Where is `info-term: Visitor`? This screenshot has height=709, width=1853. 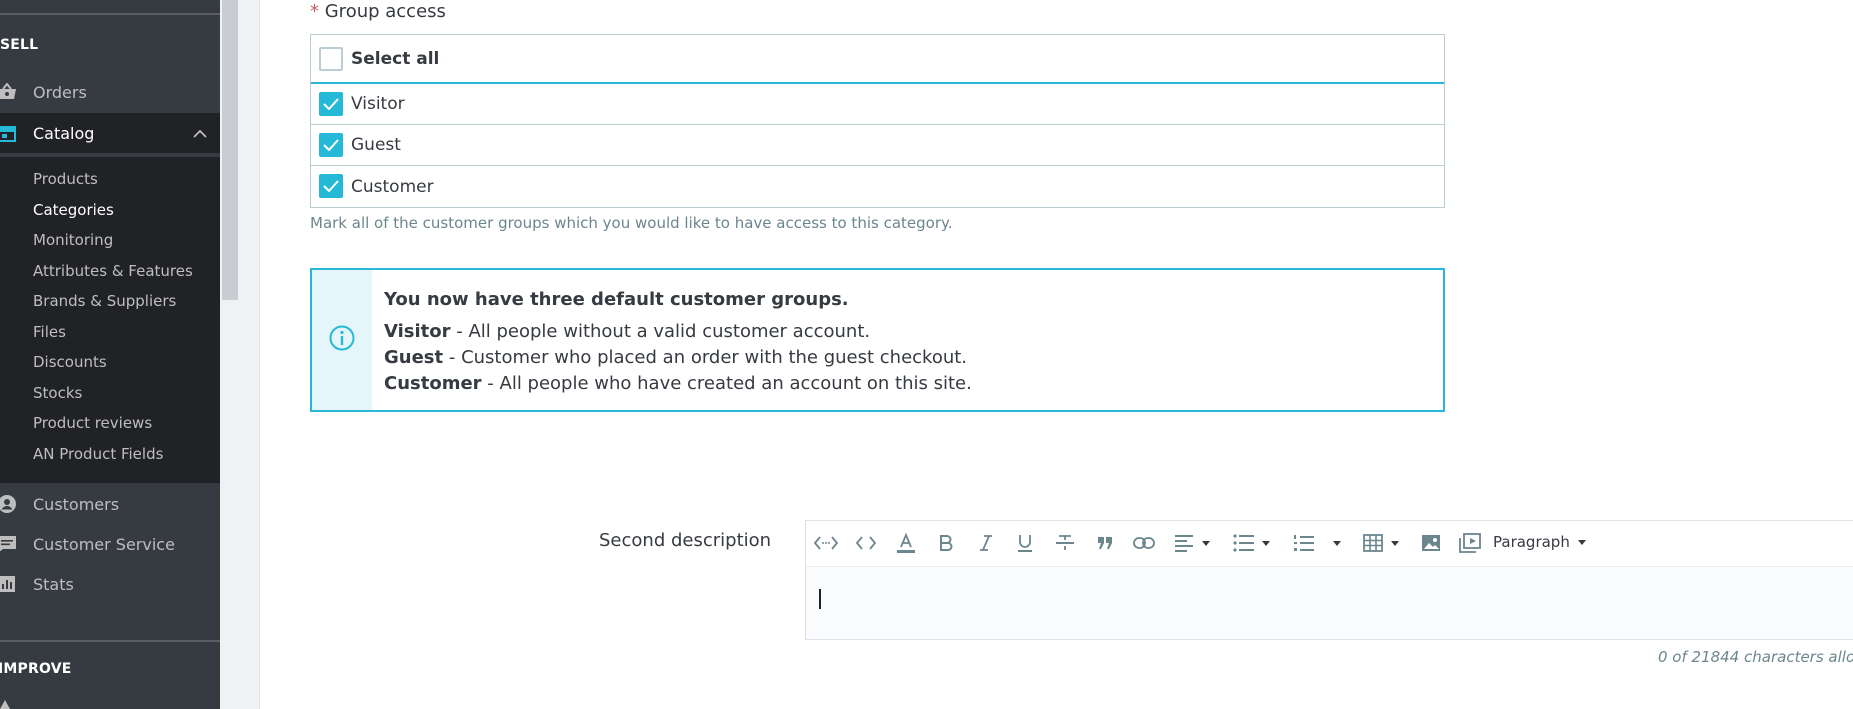 info-term: Visitor is located at coordinates (417, 331).